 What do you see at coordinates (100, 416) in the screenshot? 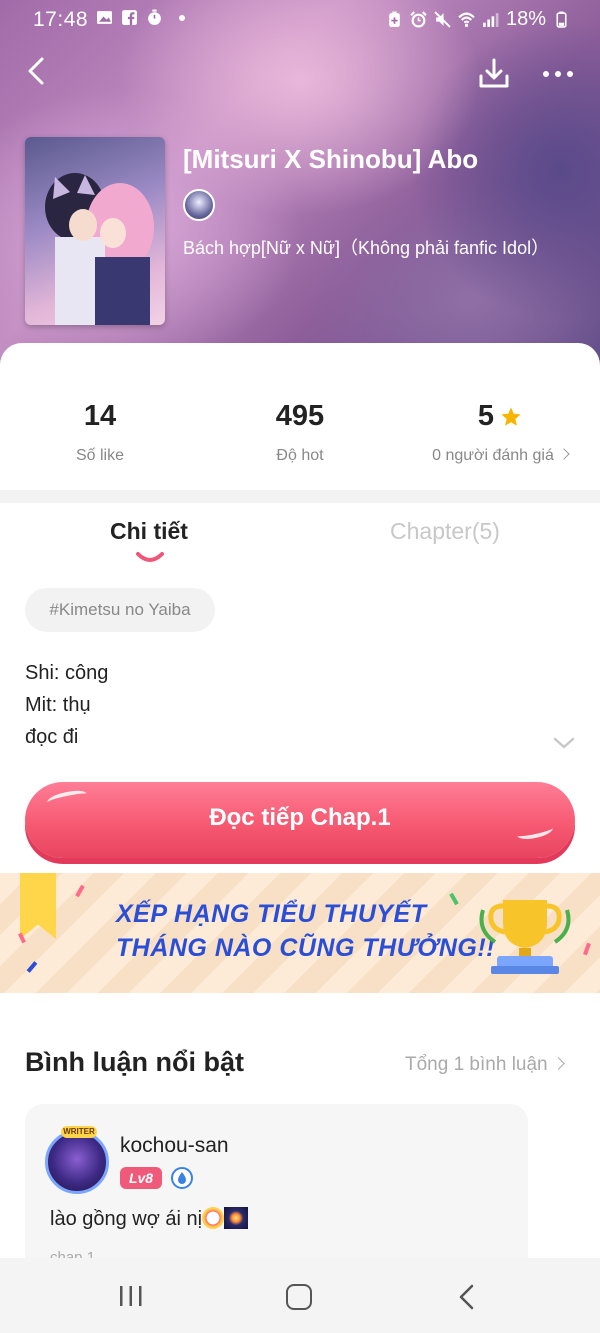
I see `likes-count: 14` at bounding box center [100, 416].